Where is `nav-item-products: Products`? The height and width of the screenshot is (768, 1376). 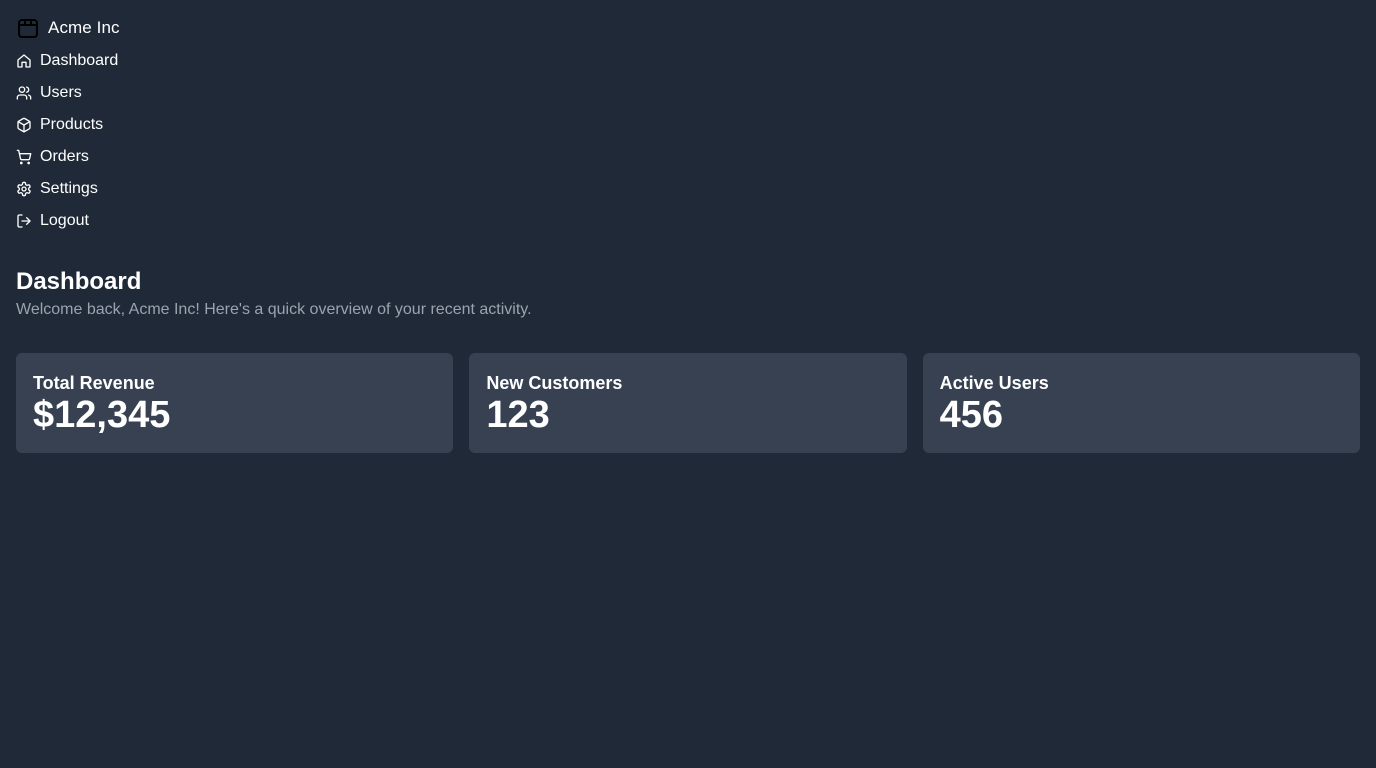 nav-item-products: Products is located at coordinates (688, 125).